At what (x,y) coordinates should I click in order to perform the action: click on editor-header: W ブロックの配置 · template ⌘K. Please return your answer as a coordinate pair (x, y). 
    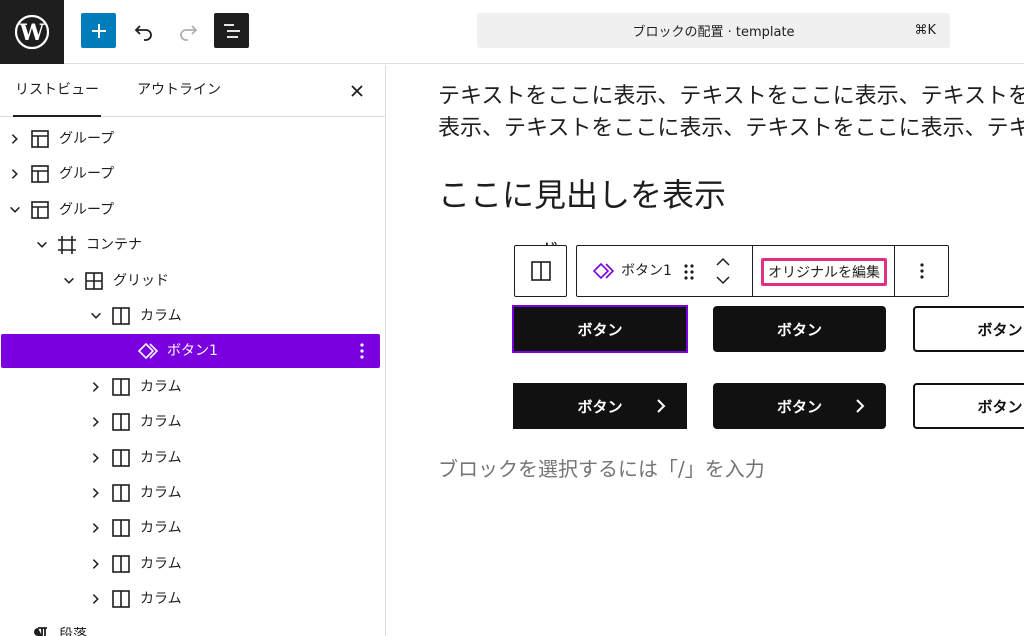
    Looking at the image, I should click on (512, 32).